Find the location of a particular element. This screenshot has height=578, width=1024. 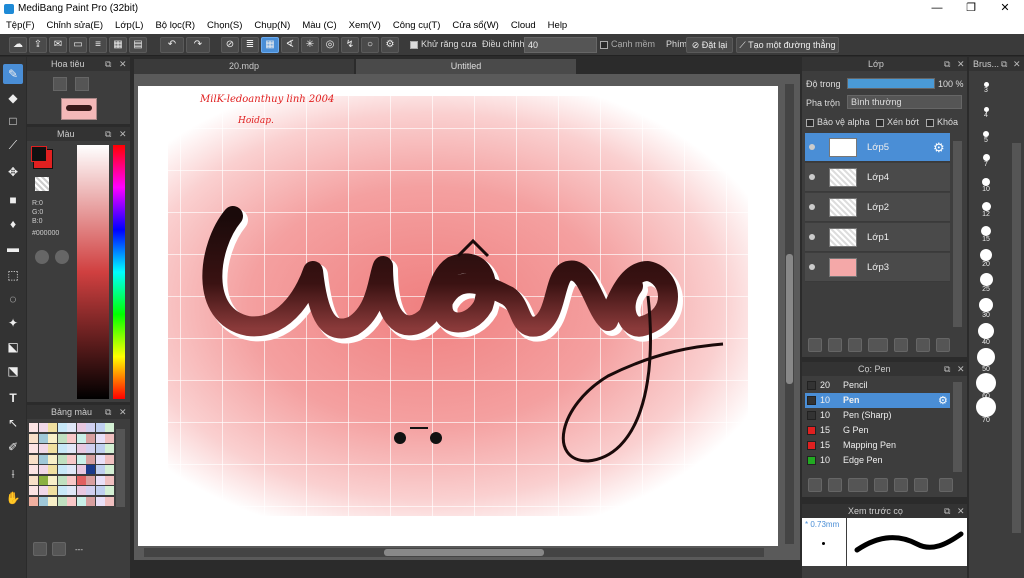

move-tool-icon: ✥ is located at coordinates (13, 172).